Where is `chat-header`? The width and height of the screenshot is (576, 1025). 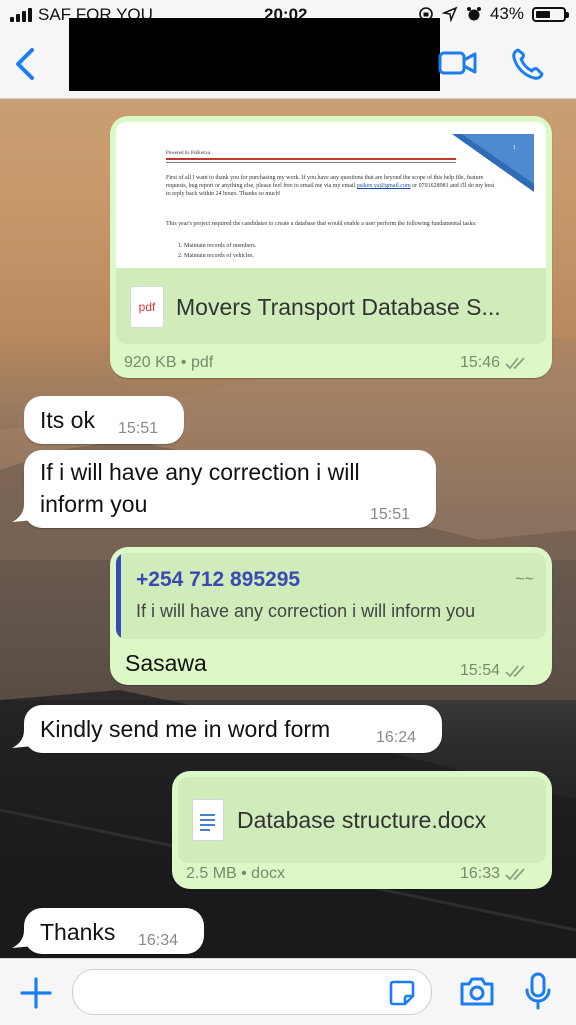
chat-header is located at coordinates (288, 58).